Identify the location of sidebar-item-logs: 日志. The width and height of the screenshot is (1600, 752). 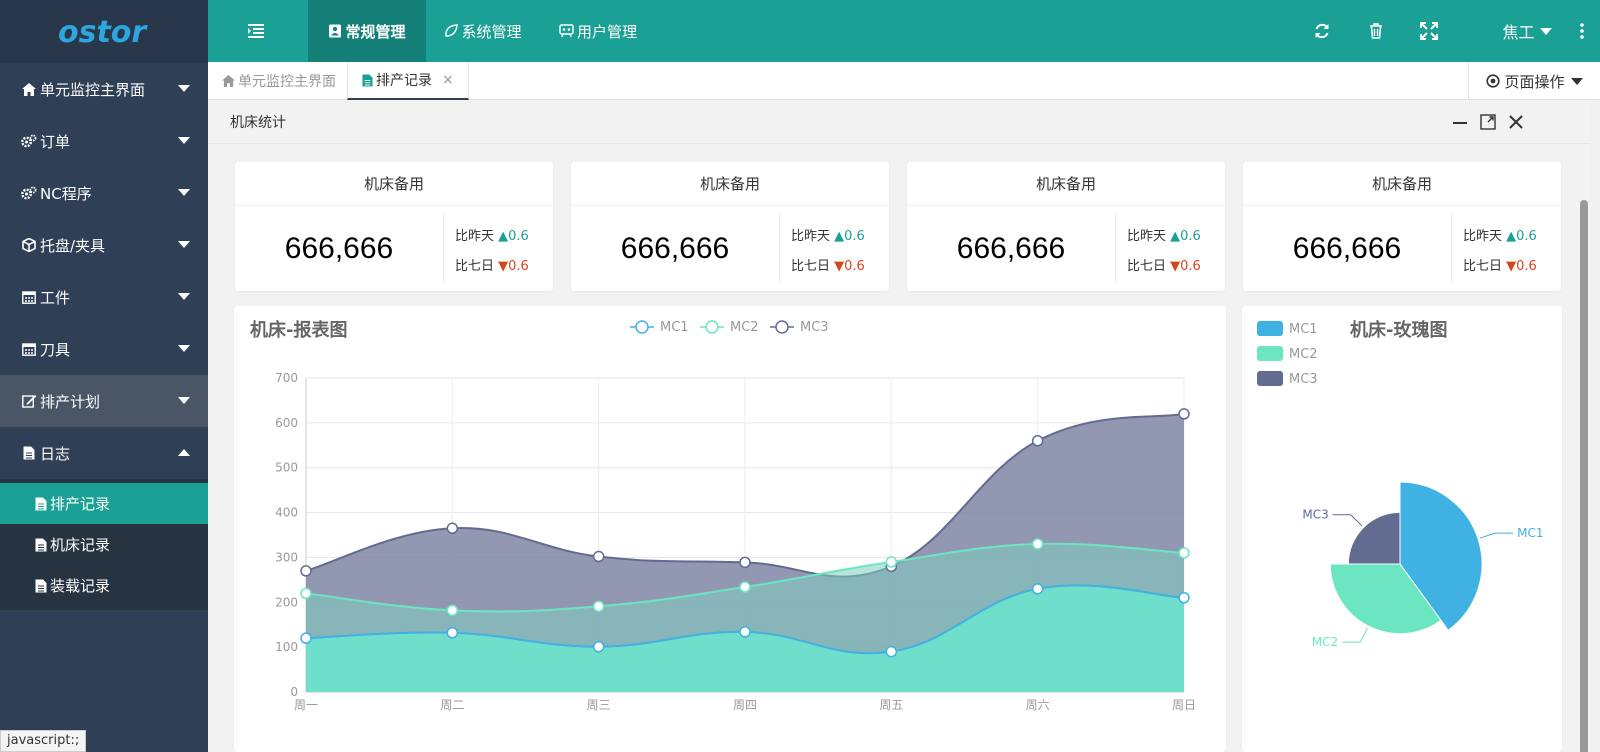
(104, 453).